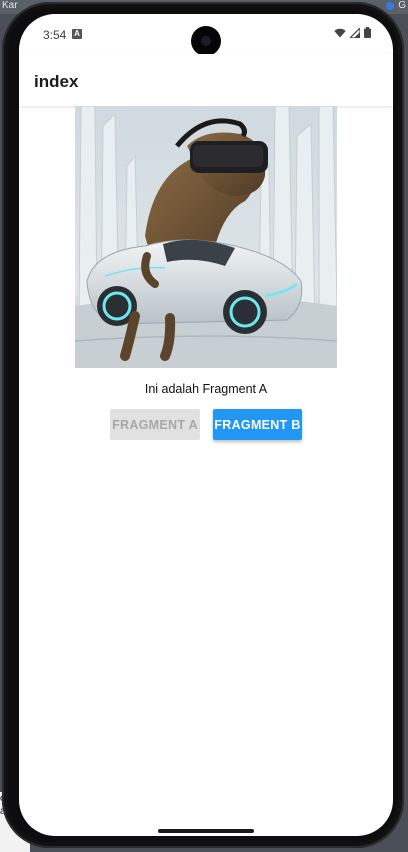 This screenshot has height=852, width=408. What do you see at coordinates (206, 80) in the screenshot?
I see `app-bar: index` at bounding box center [206, 80].